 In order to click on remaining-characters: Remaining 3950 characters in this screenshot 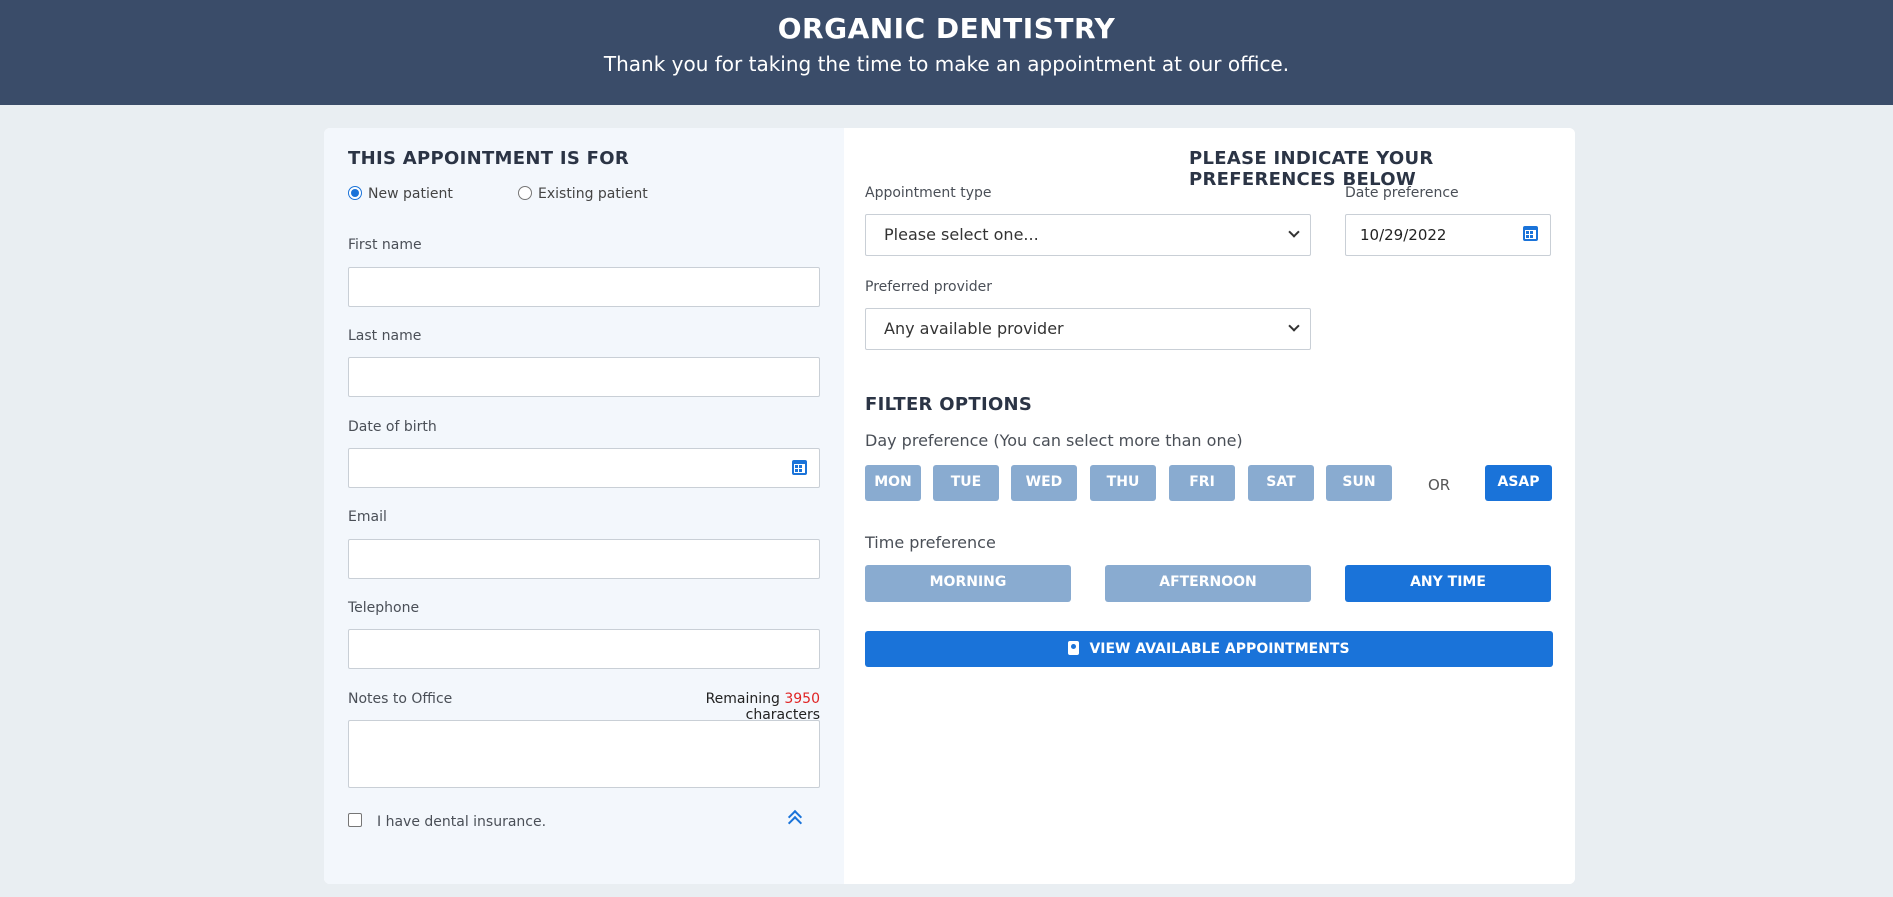, I will do `click(725, 707)`.